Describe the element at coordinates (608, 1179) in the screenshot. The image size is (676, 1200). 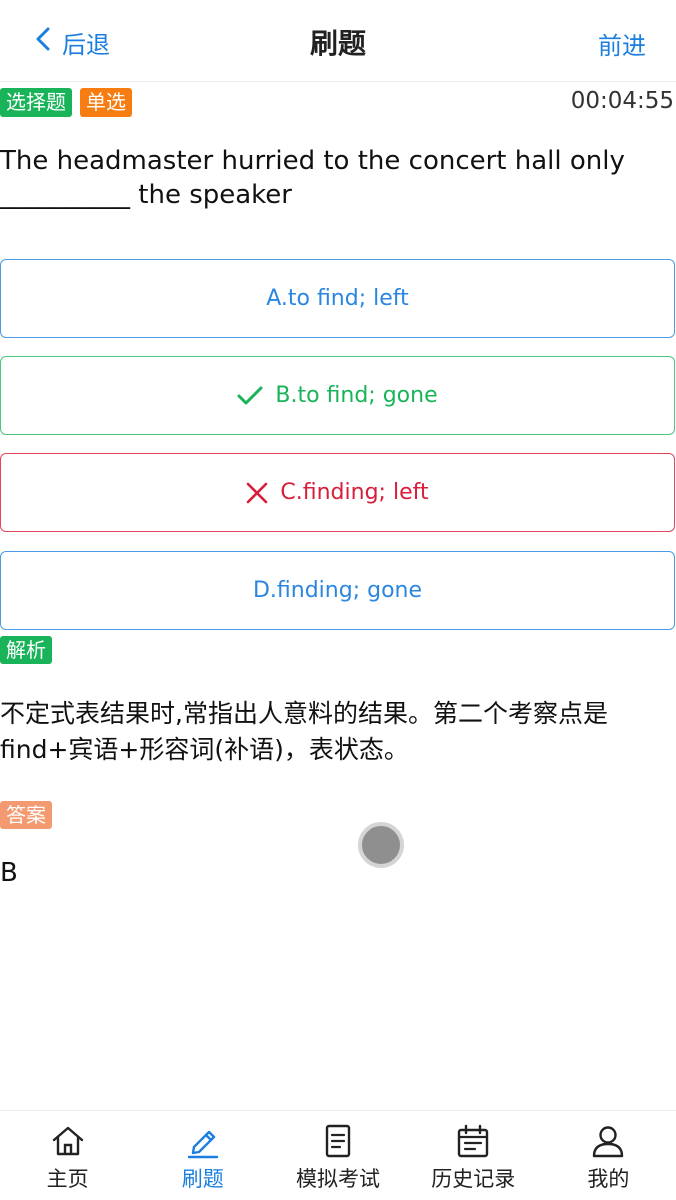
I see `nav-label: 我的` at that location.